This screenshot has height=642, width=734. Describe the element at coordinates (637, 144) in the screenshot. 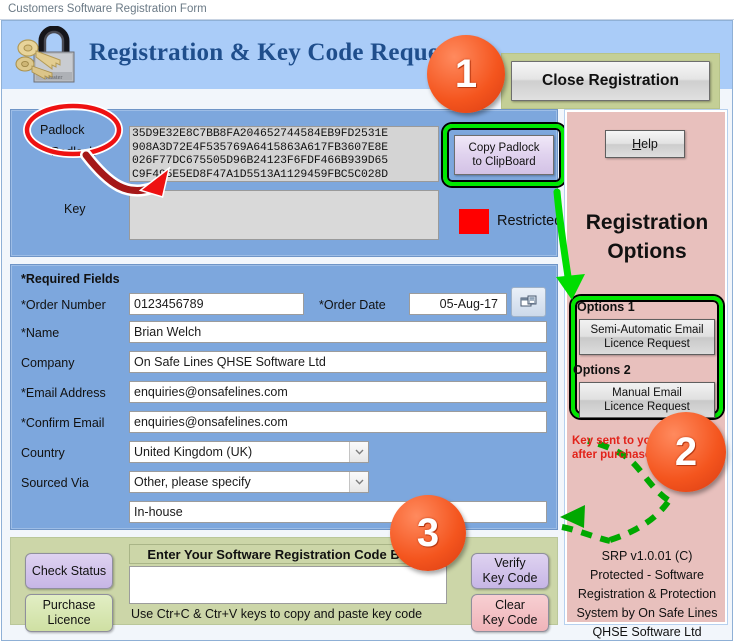

I see `help-accel-letter: H` at that location.